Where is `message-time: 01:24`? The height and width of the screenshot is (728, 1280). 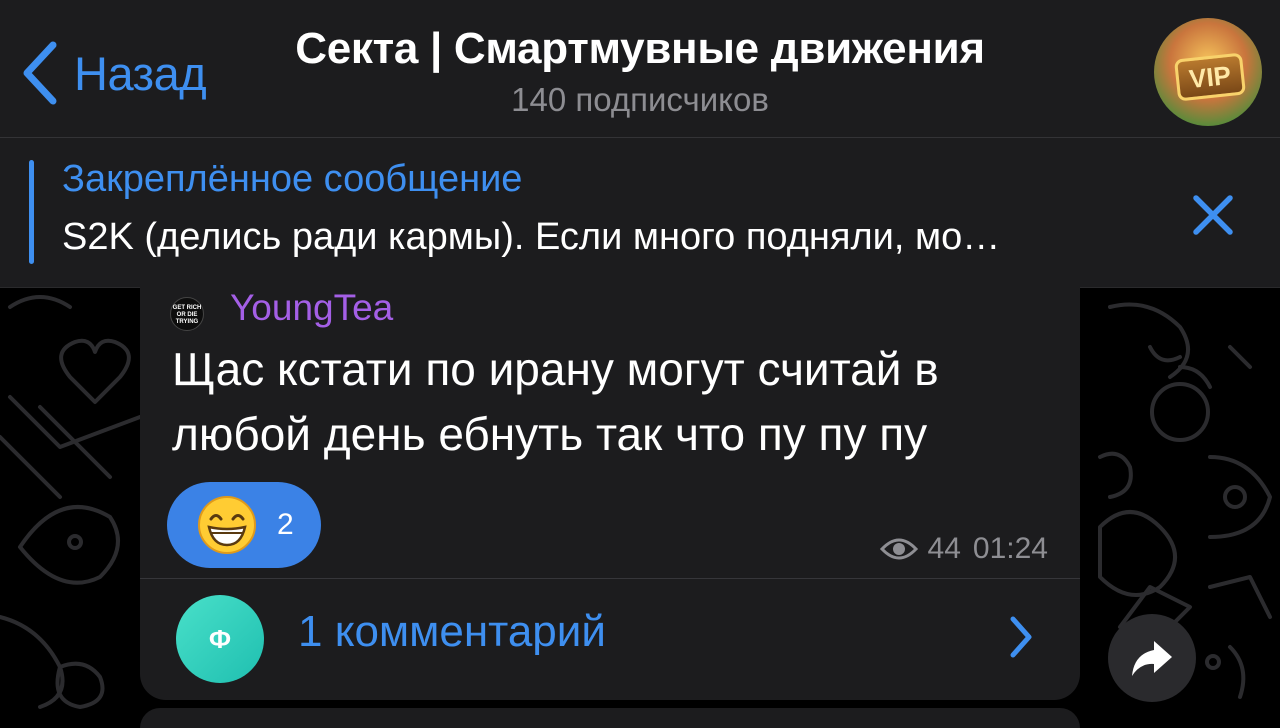 message-time: 01:24 is located at coordinates (1010, 548).